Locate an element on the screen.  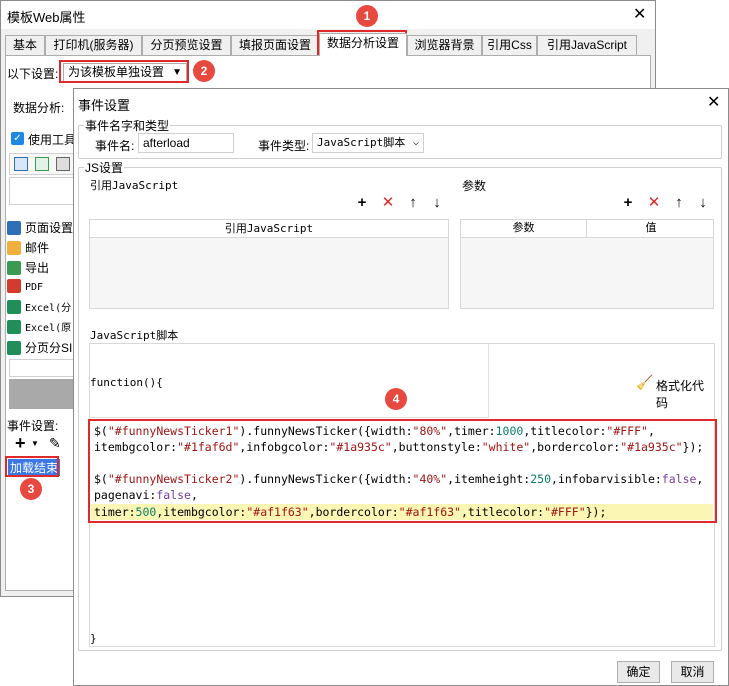
settings-scope-value: 为该模板单独设置 is located at coordinates (116, 72).